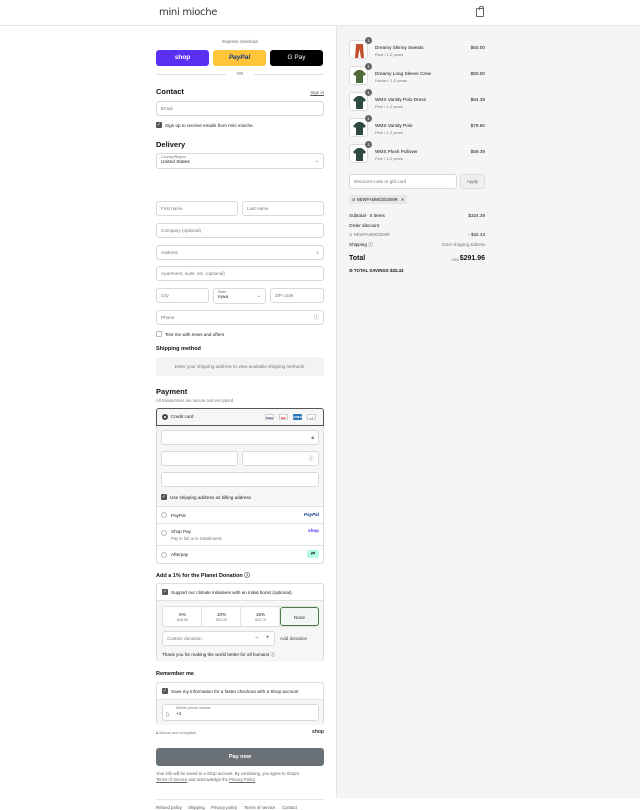 The image size is (640, 810). Describe the element at coordinates (182, 295) in the screenshot. I see `city-field: City` at that location.